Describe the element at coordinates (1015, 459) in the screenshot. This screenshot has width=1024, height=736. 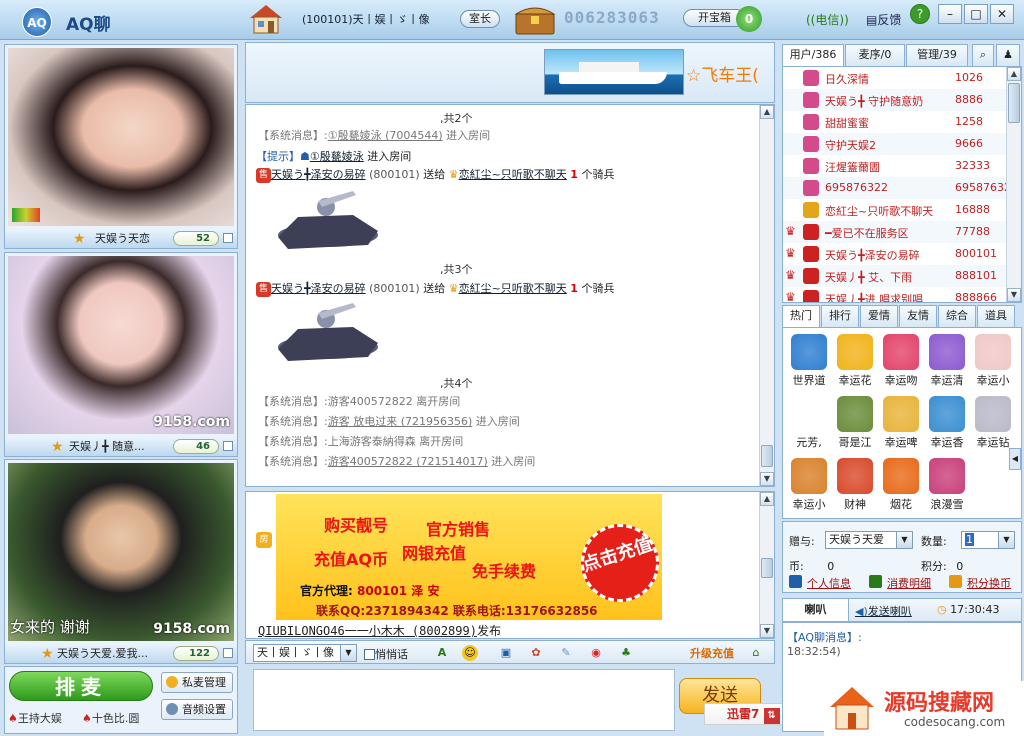
I see `gift-collapse-icon: ◀` at that location.